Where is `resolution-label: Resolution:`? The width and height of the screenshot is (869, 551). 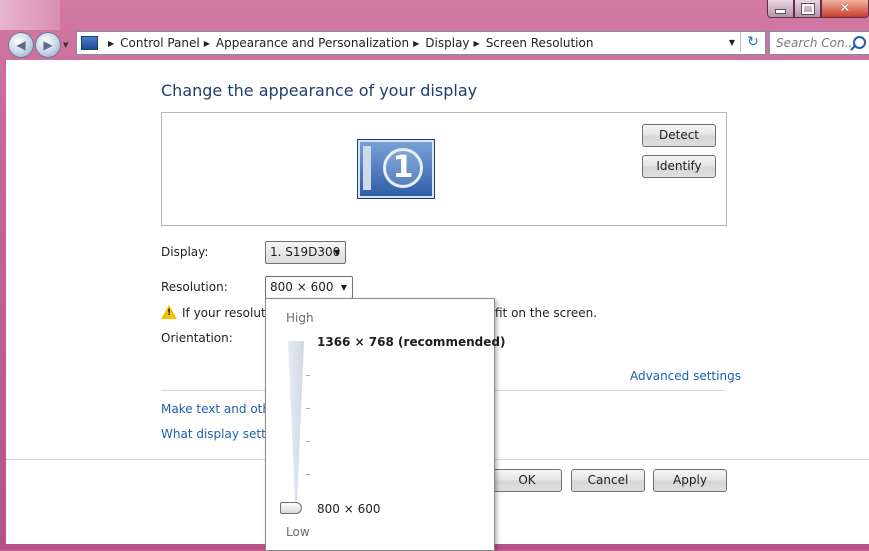
resolution-label: Resolution: is located at coordinates (194, 287).